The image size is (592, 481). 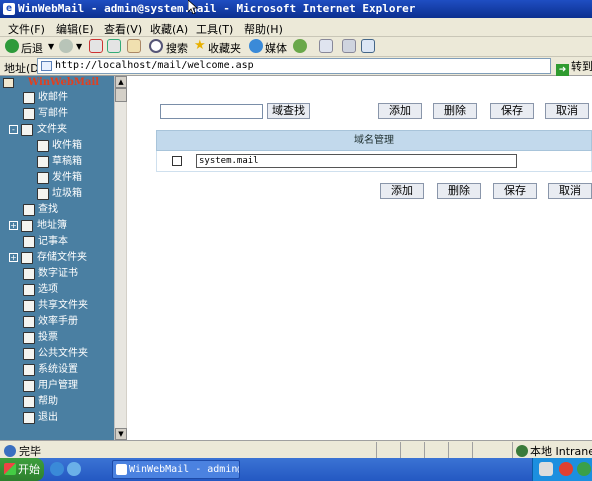 What do you see at coordinates (57, 418) in the screenshot?
I see `sidebar-item: 退出` at bounding box center [57, 418].